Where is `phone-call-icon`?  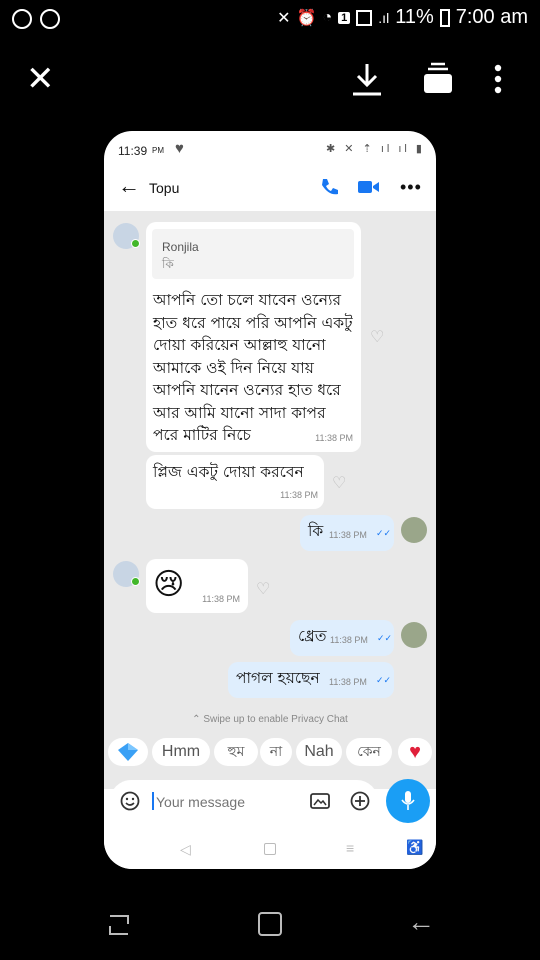 phone-call-icon is located at coordinates (329, 187).